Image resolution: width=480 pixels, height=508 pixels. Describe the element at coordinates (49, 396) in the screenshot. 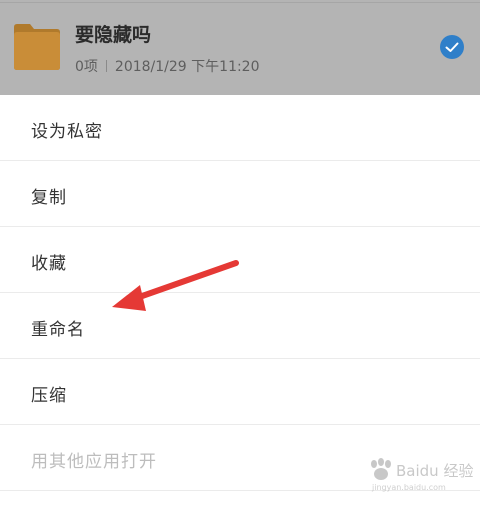

I see `menu-item-label: 压缩` at that location.